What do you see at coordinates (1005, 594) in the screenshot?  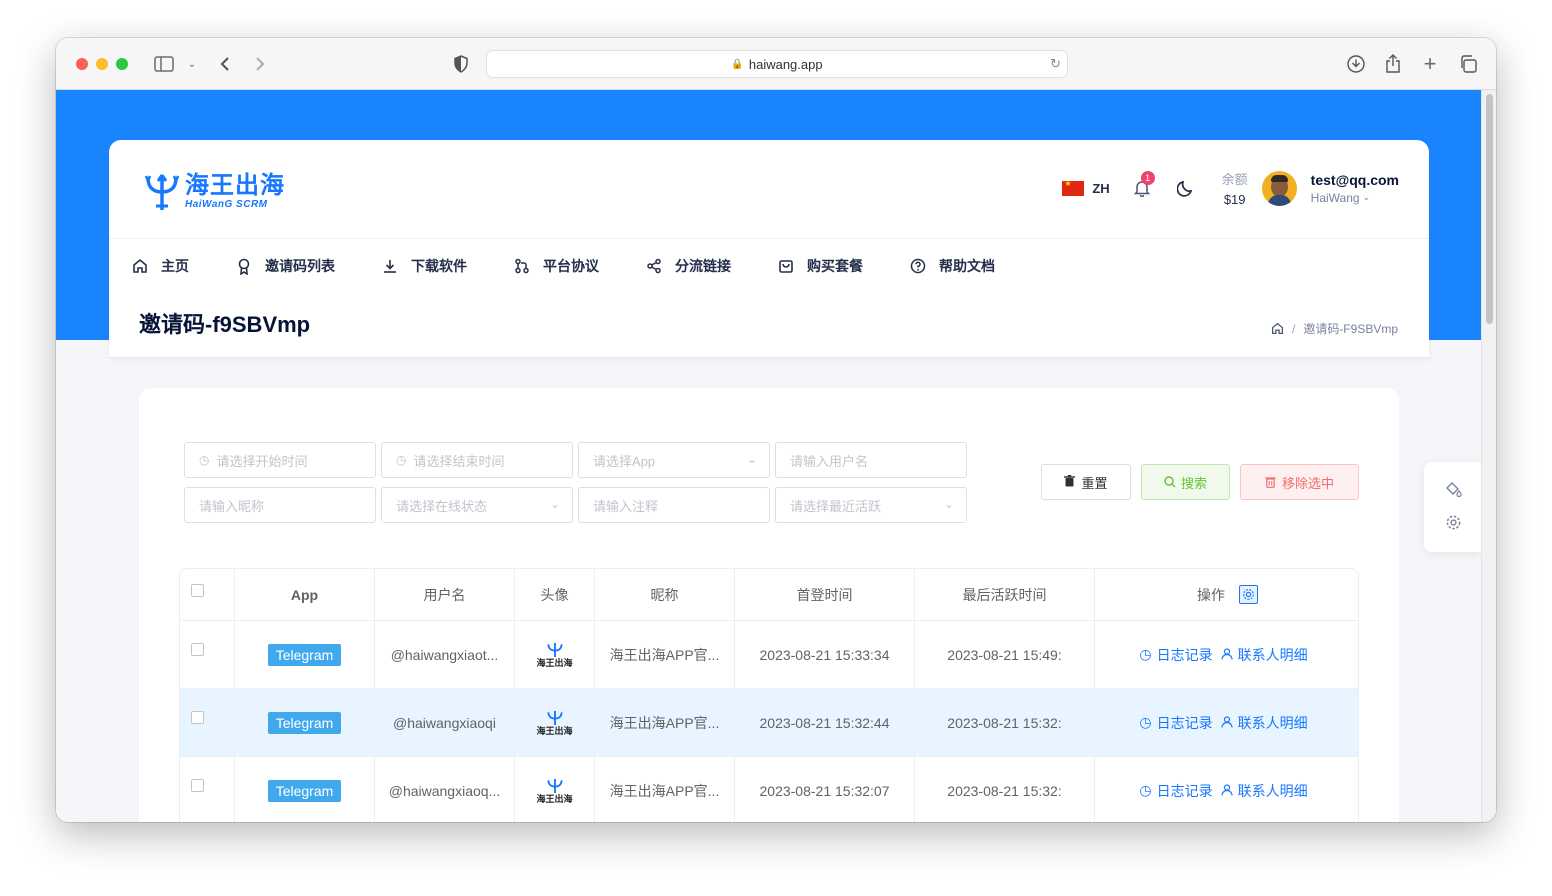 I see `col-last-active: 最后活跃时间` at bounding box center [1005, 594].